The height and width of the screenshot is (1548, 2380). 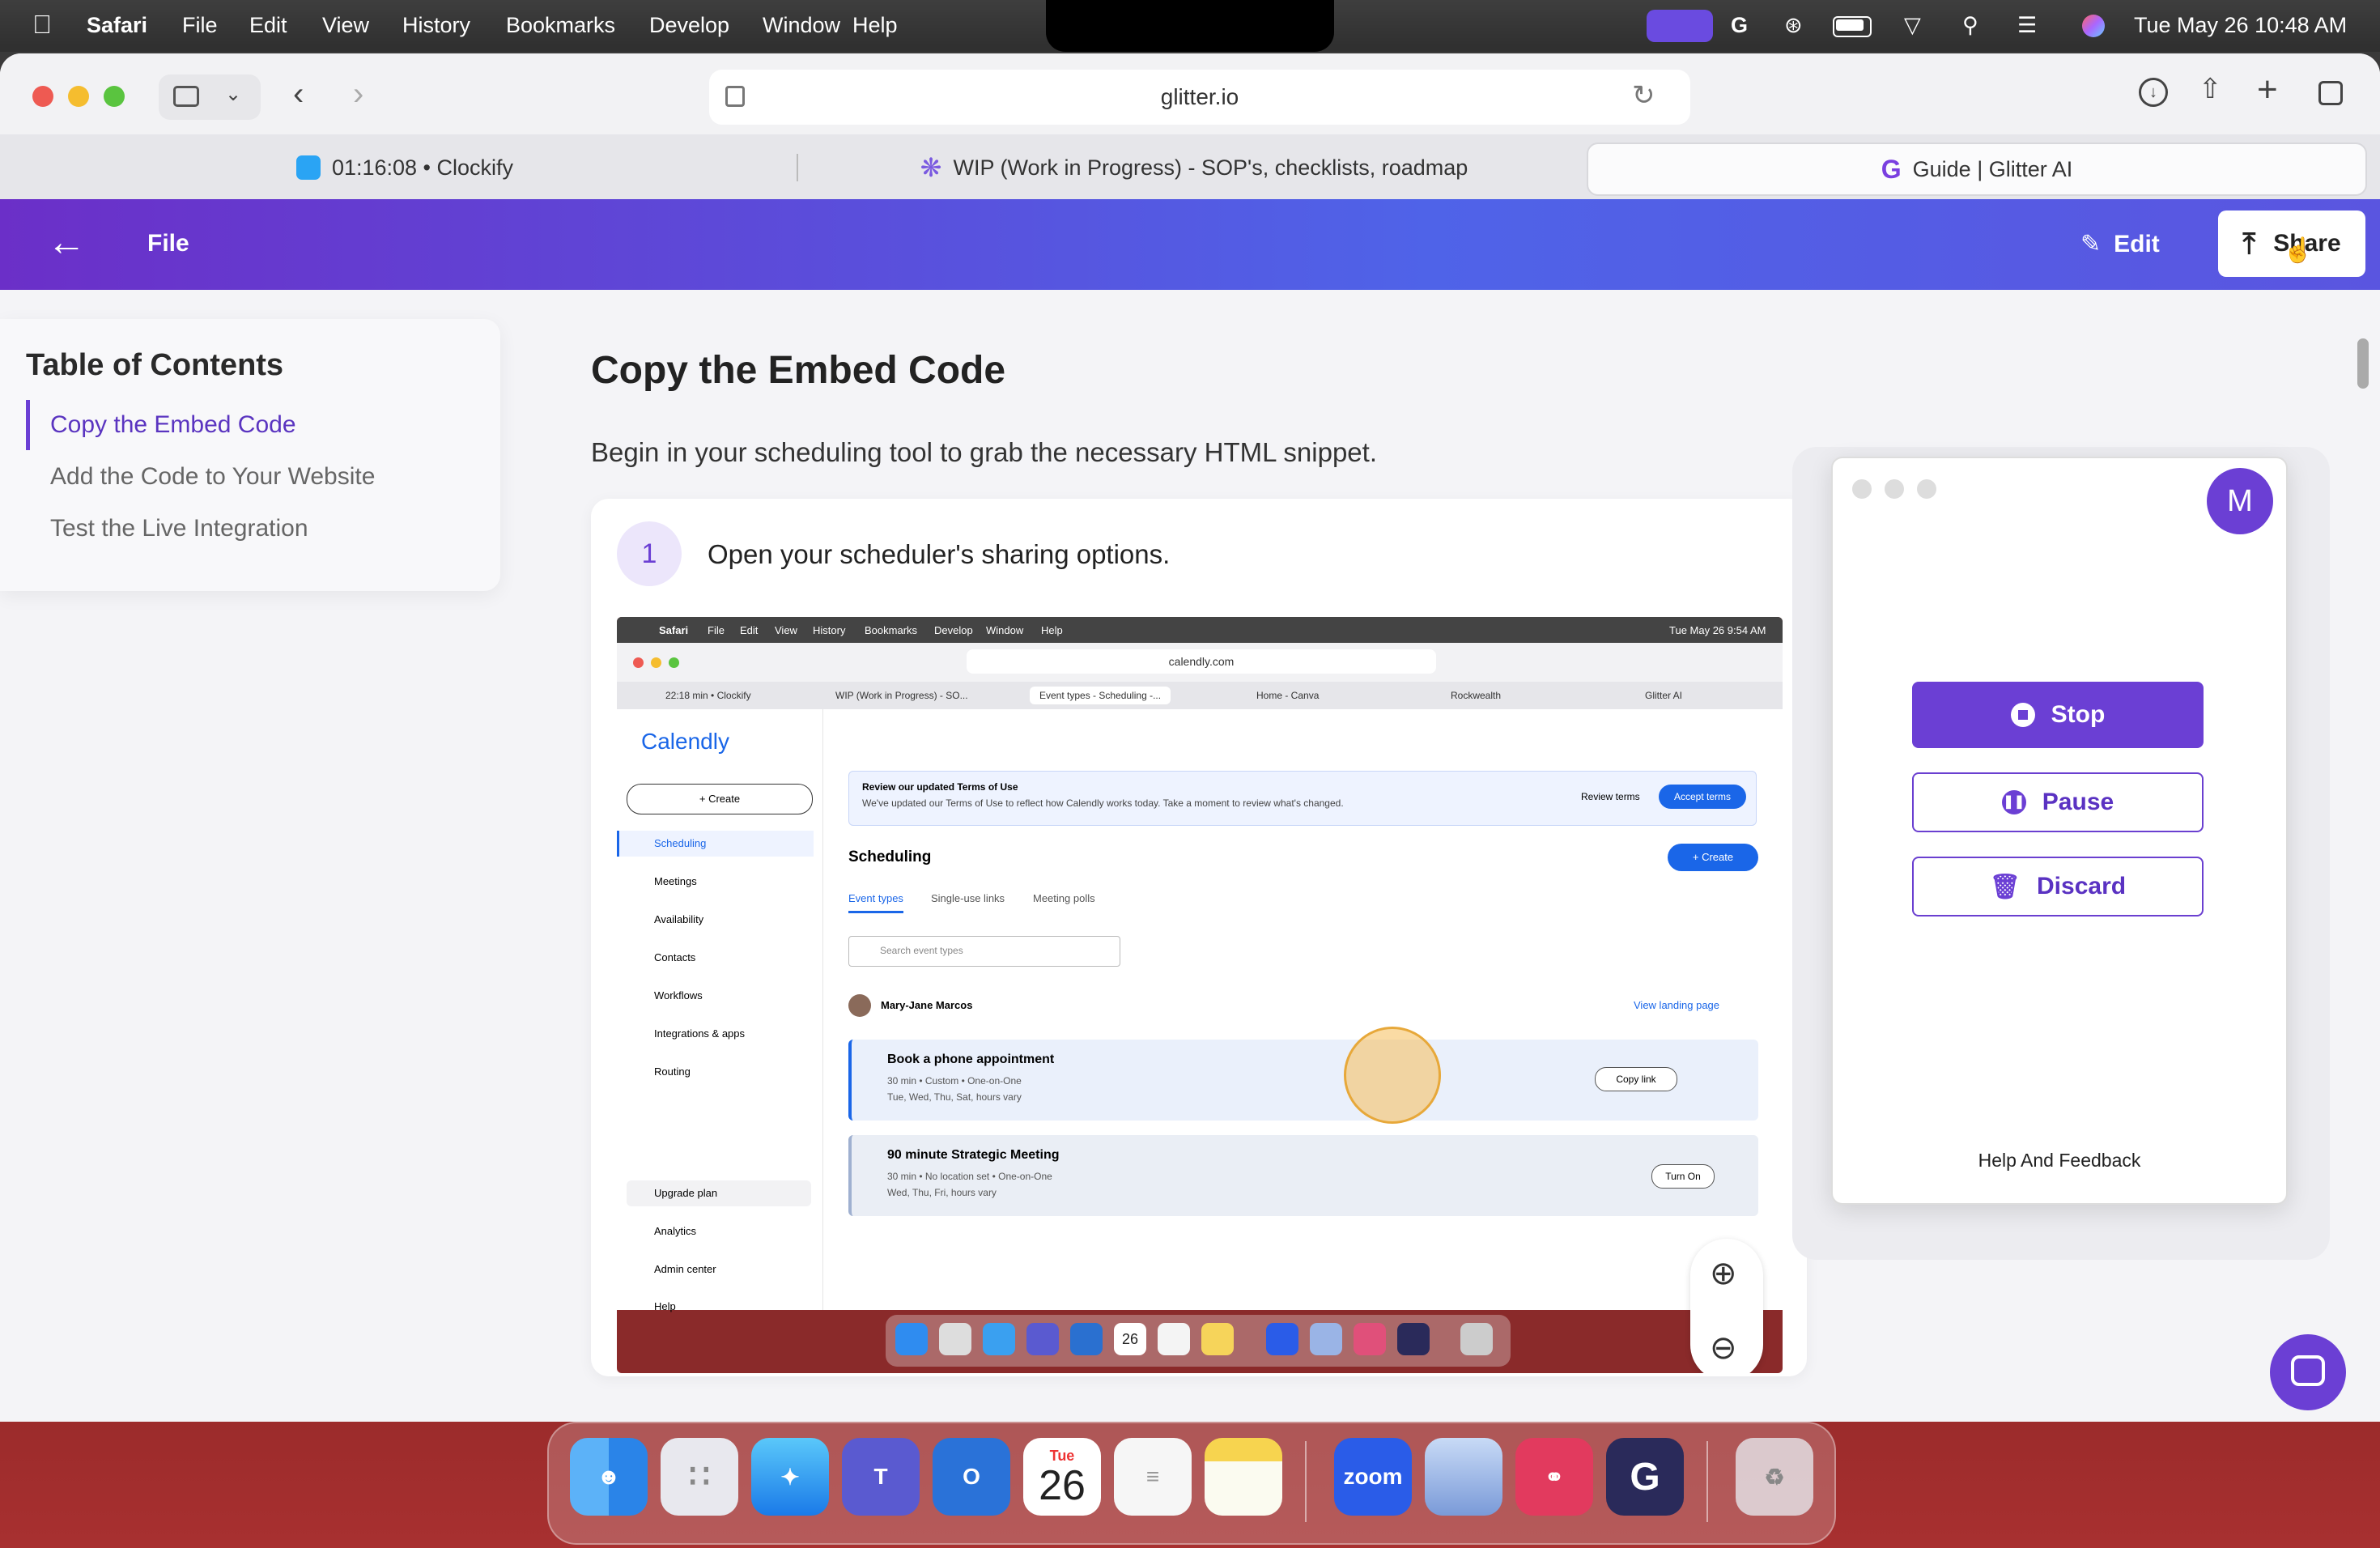 What do you see at coordinates (2240, 501) in the screenshot?
I see `user-avatar: M` at bounding box center [2240, 501].